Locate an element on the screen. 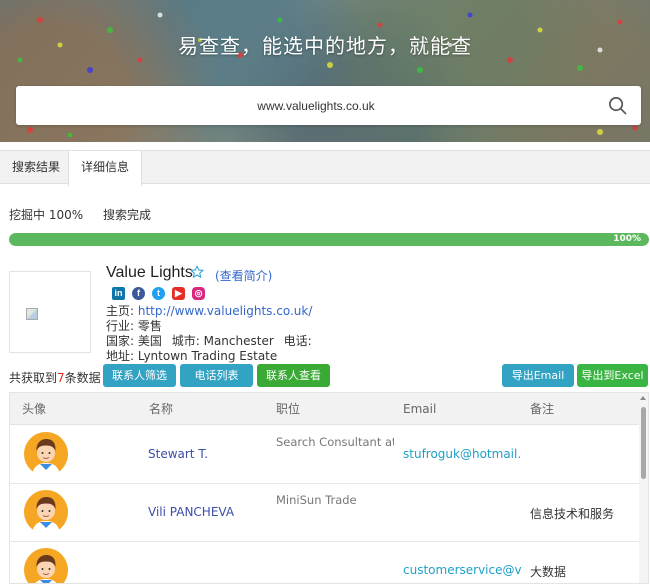 Image resolution: width=650 pixels, height=584 pixels. country-value: 美国 is located at coordinates (149, 341).